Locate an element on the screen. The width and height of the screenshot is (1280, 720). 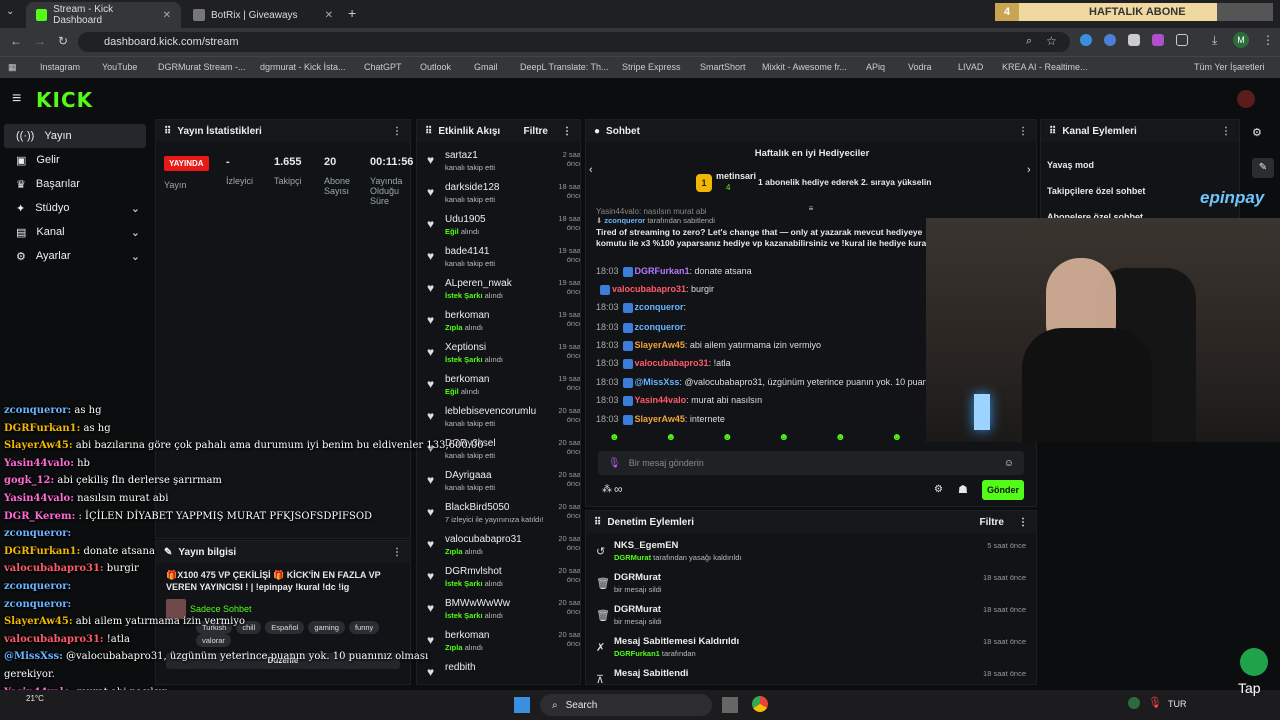
list-item: ♥ sartaz1 kanalı takip etti 2 saat önce is located at coordinates (498, 162).